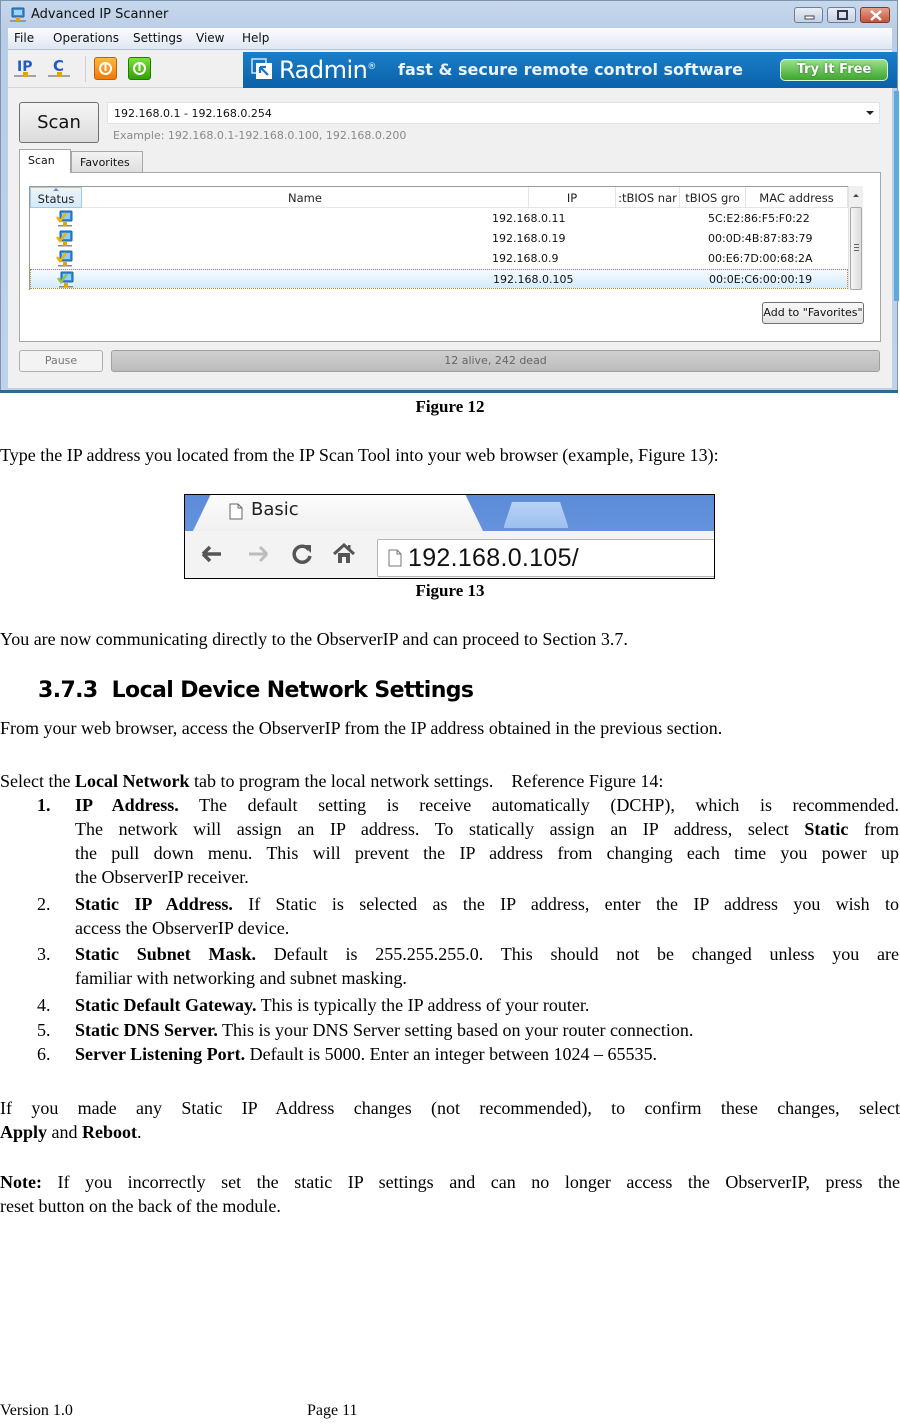 This screenshot has width=900, height=1424. Describe the element at coordinates (60, 69) in the screenshot. I see `c-class-icon: C` at that location.